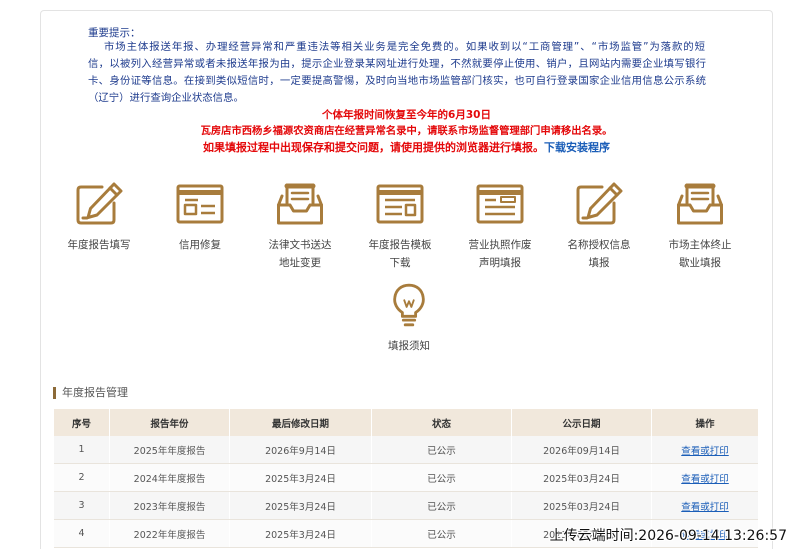 This screenshot has height=549, width=792. What do you see at coordinates (400, 254) in the screenshot?
I see `service-label: 年度报告模板下载` at bounding box center [400, 254].